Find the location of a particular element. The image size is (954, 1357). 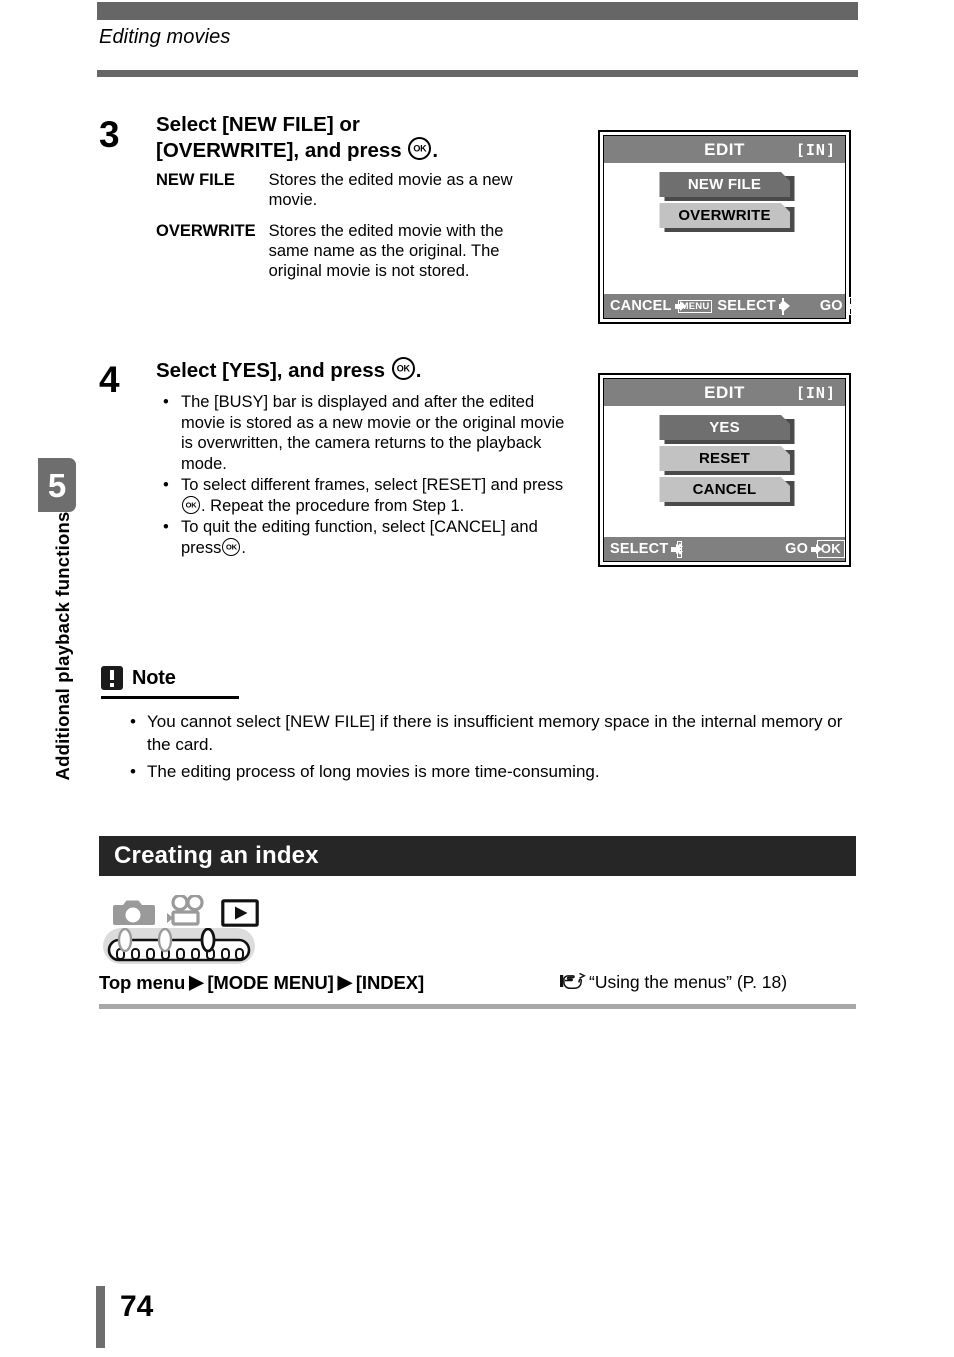

lcd-status-bar: SELECT GO OK is located at coordinates (724, 549).